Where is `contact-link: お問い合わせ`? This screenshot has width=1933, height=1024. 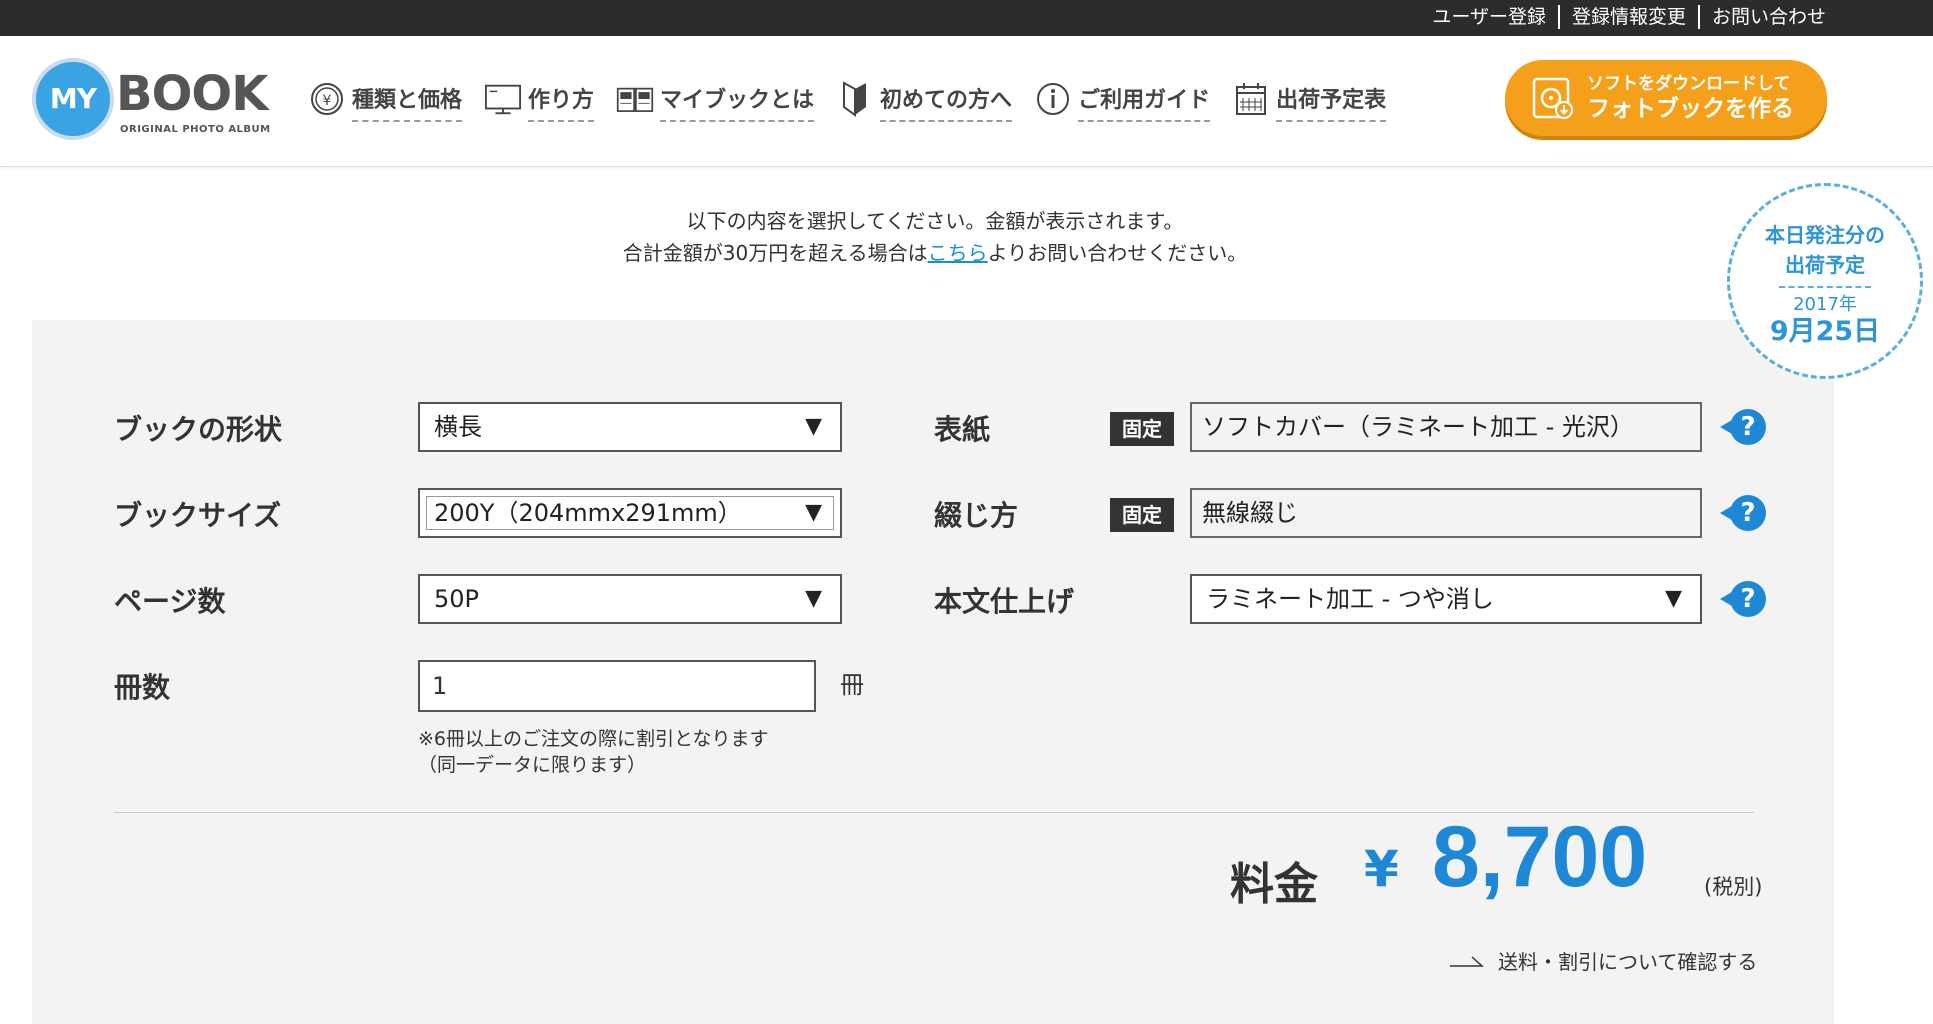
contact-link: お問い合わせ is located at coordinates (1763, 17).